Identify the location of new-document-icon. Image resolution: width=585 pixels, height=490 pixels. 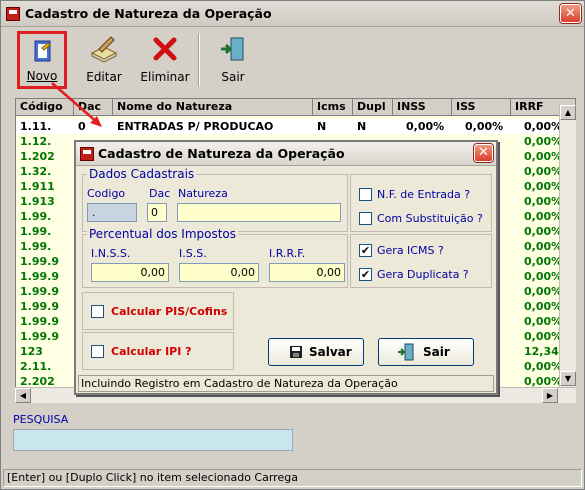
(42, 51).